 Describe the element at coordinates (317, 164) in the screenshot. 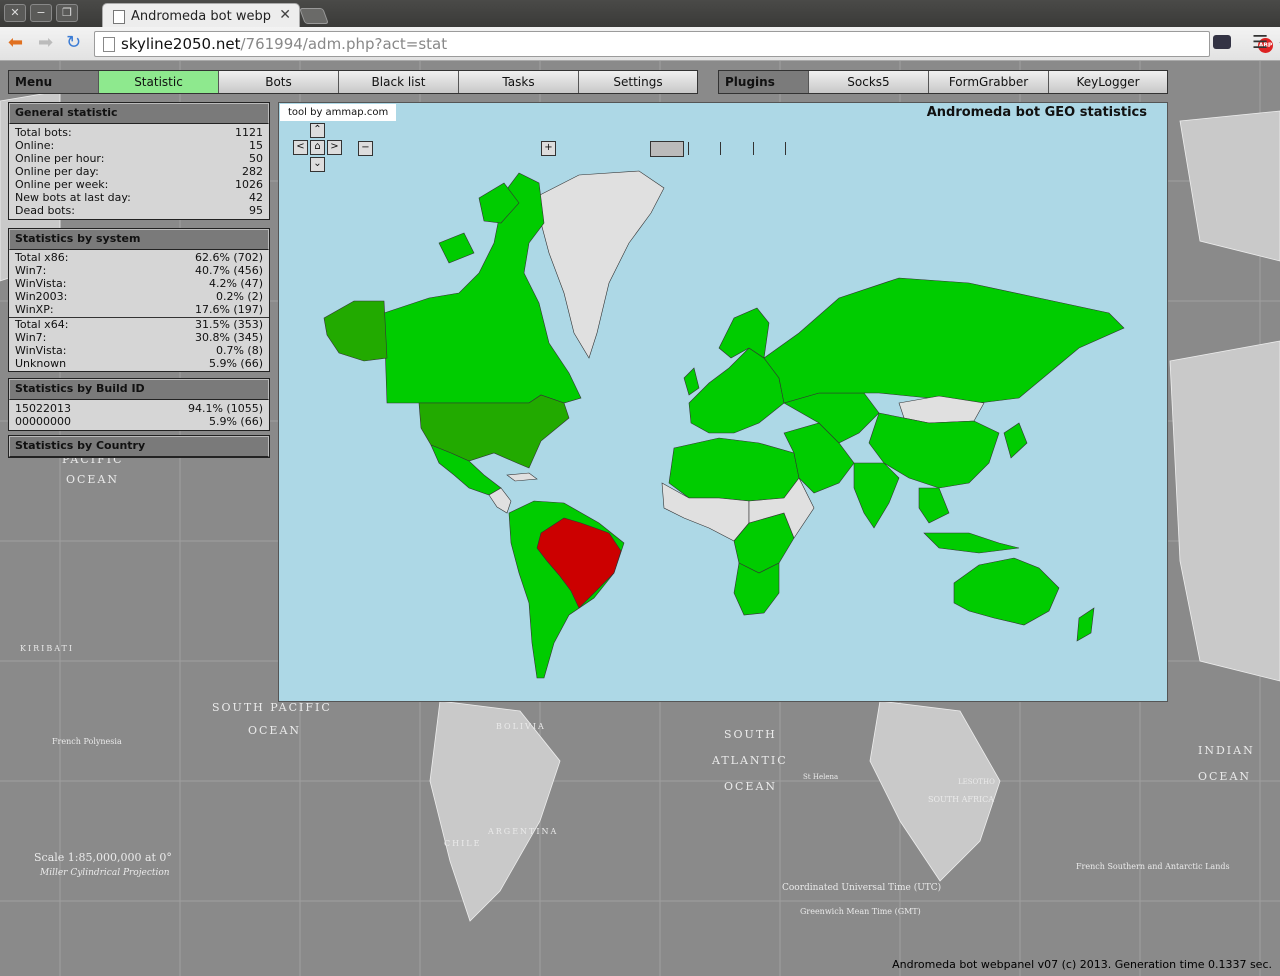

I see `pan-down-icon: ⌄` at that location.